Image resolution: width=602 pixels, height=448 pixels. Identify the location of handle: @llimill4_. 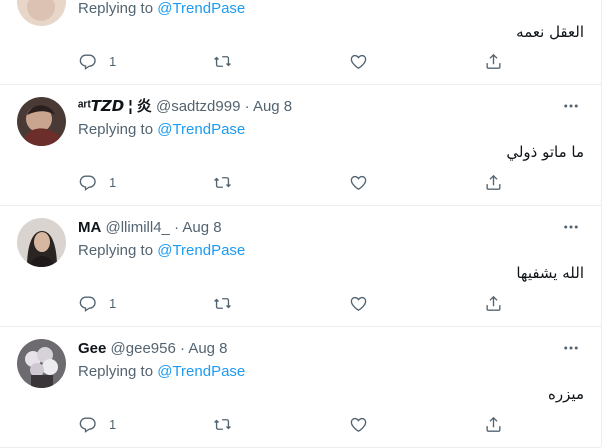
(138, 227).